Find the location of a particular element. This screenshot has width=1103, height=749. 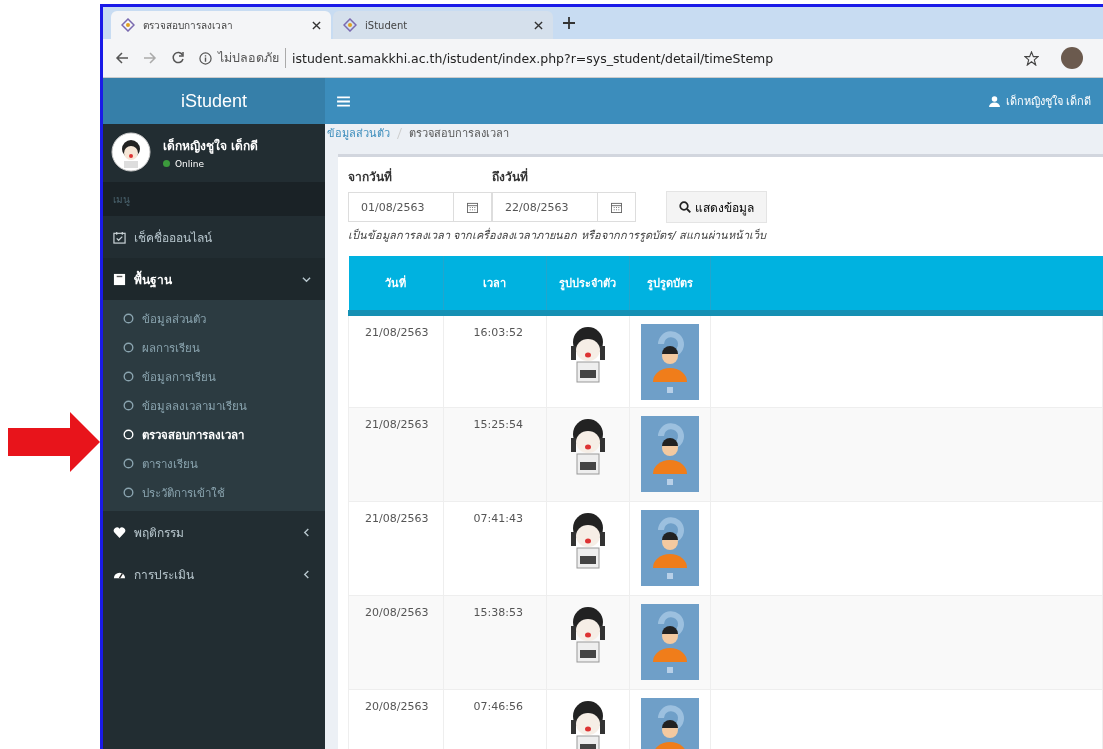

heart-icon is located at coordinates (119, 532).